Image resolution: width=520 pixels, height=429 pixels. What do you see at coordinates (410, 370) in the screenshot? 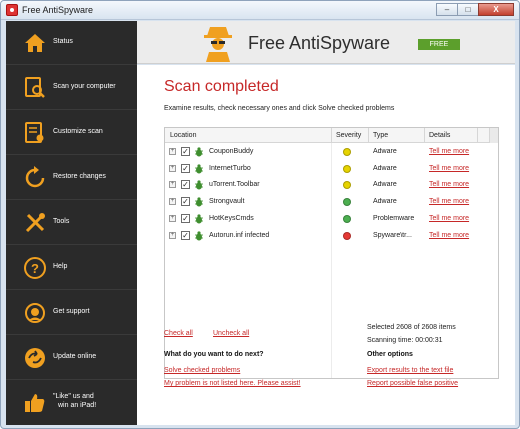
I see `export-results-link: Export results to the text file` at bounding box center [410, 370].